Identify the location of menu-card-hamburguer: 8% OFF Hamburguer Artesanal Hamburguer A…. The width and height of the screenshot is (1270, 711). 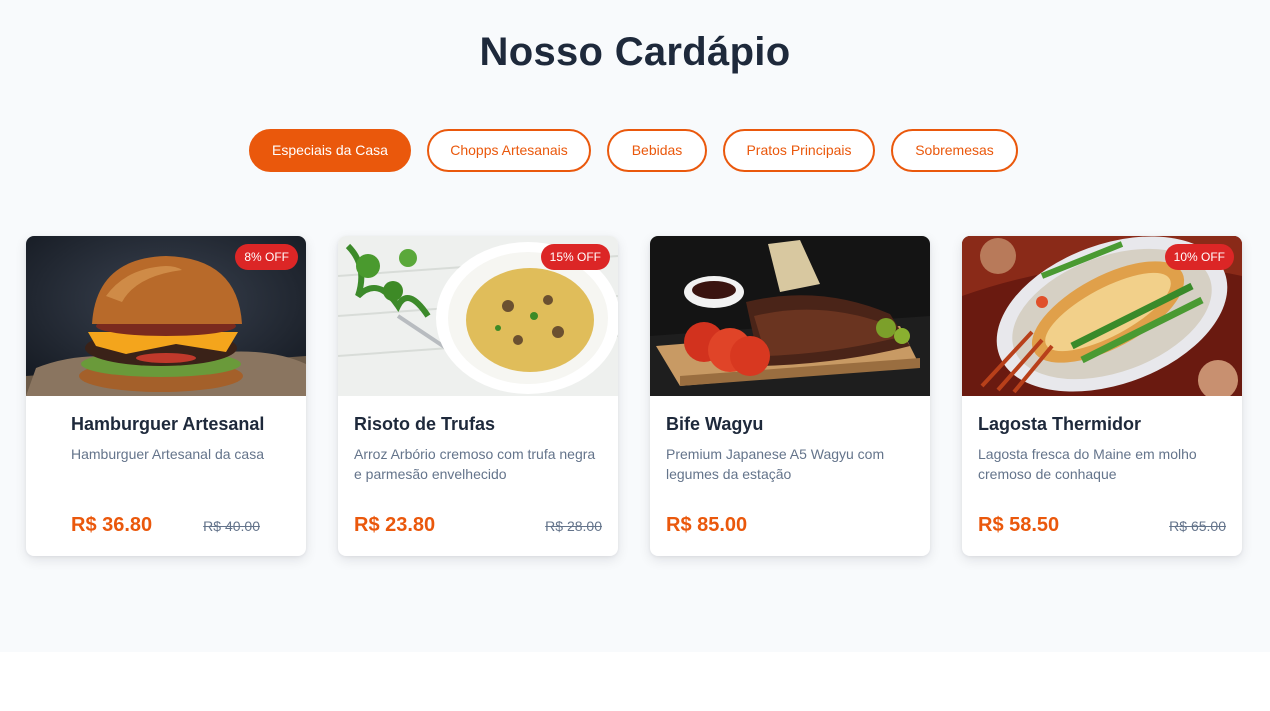
(166, 396).